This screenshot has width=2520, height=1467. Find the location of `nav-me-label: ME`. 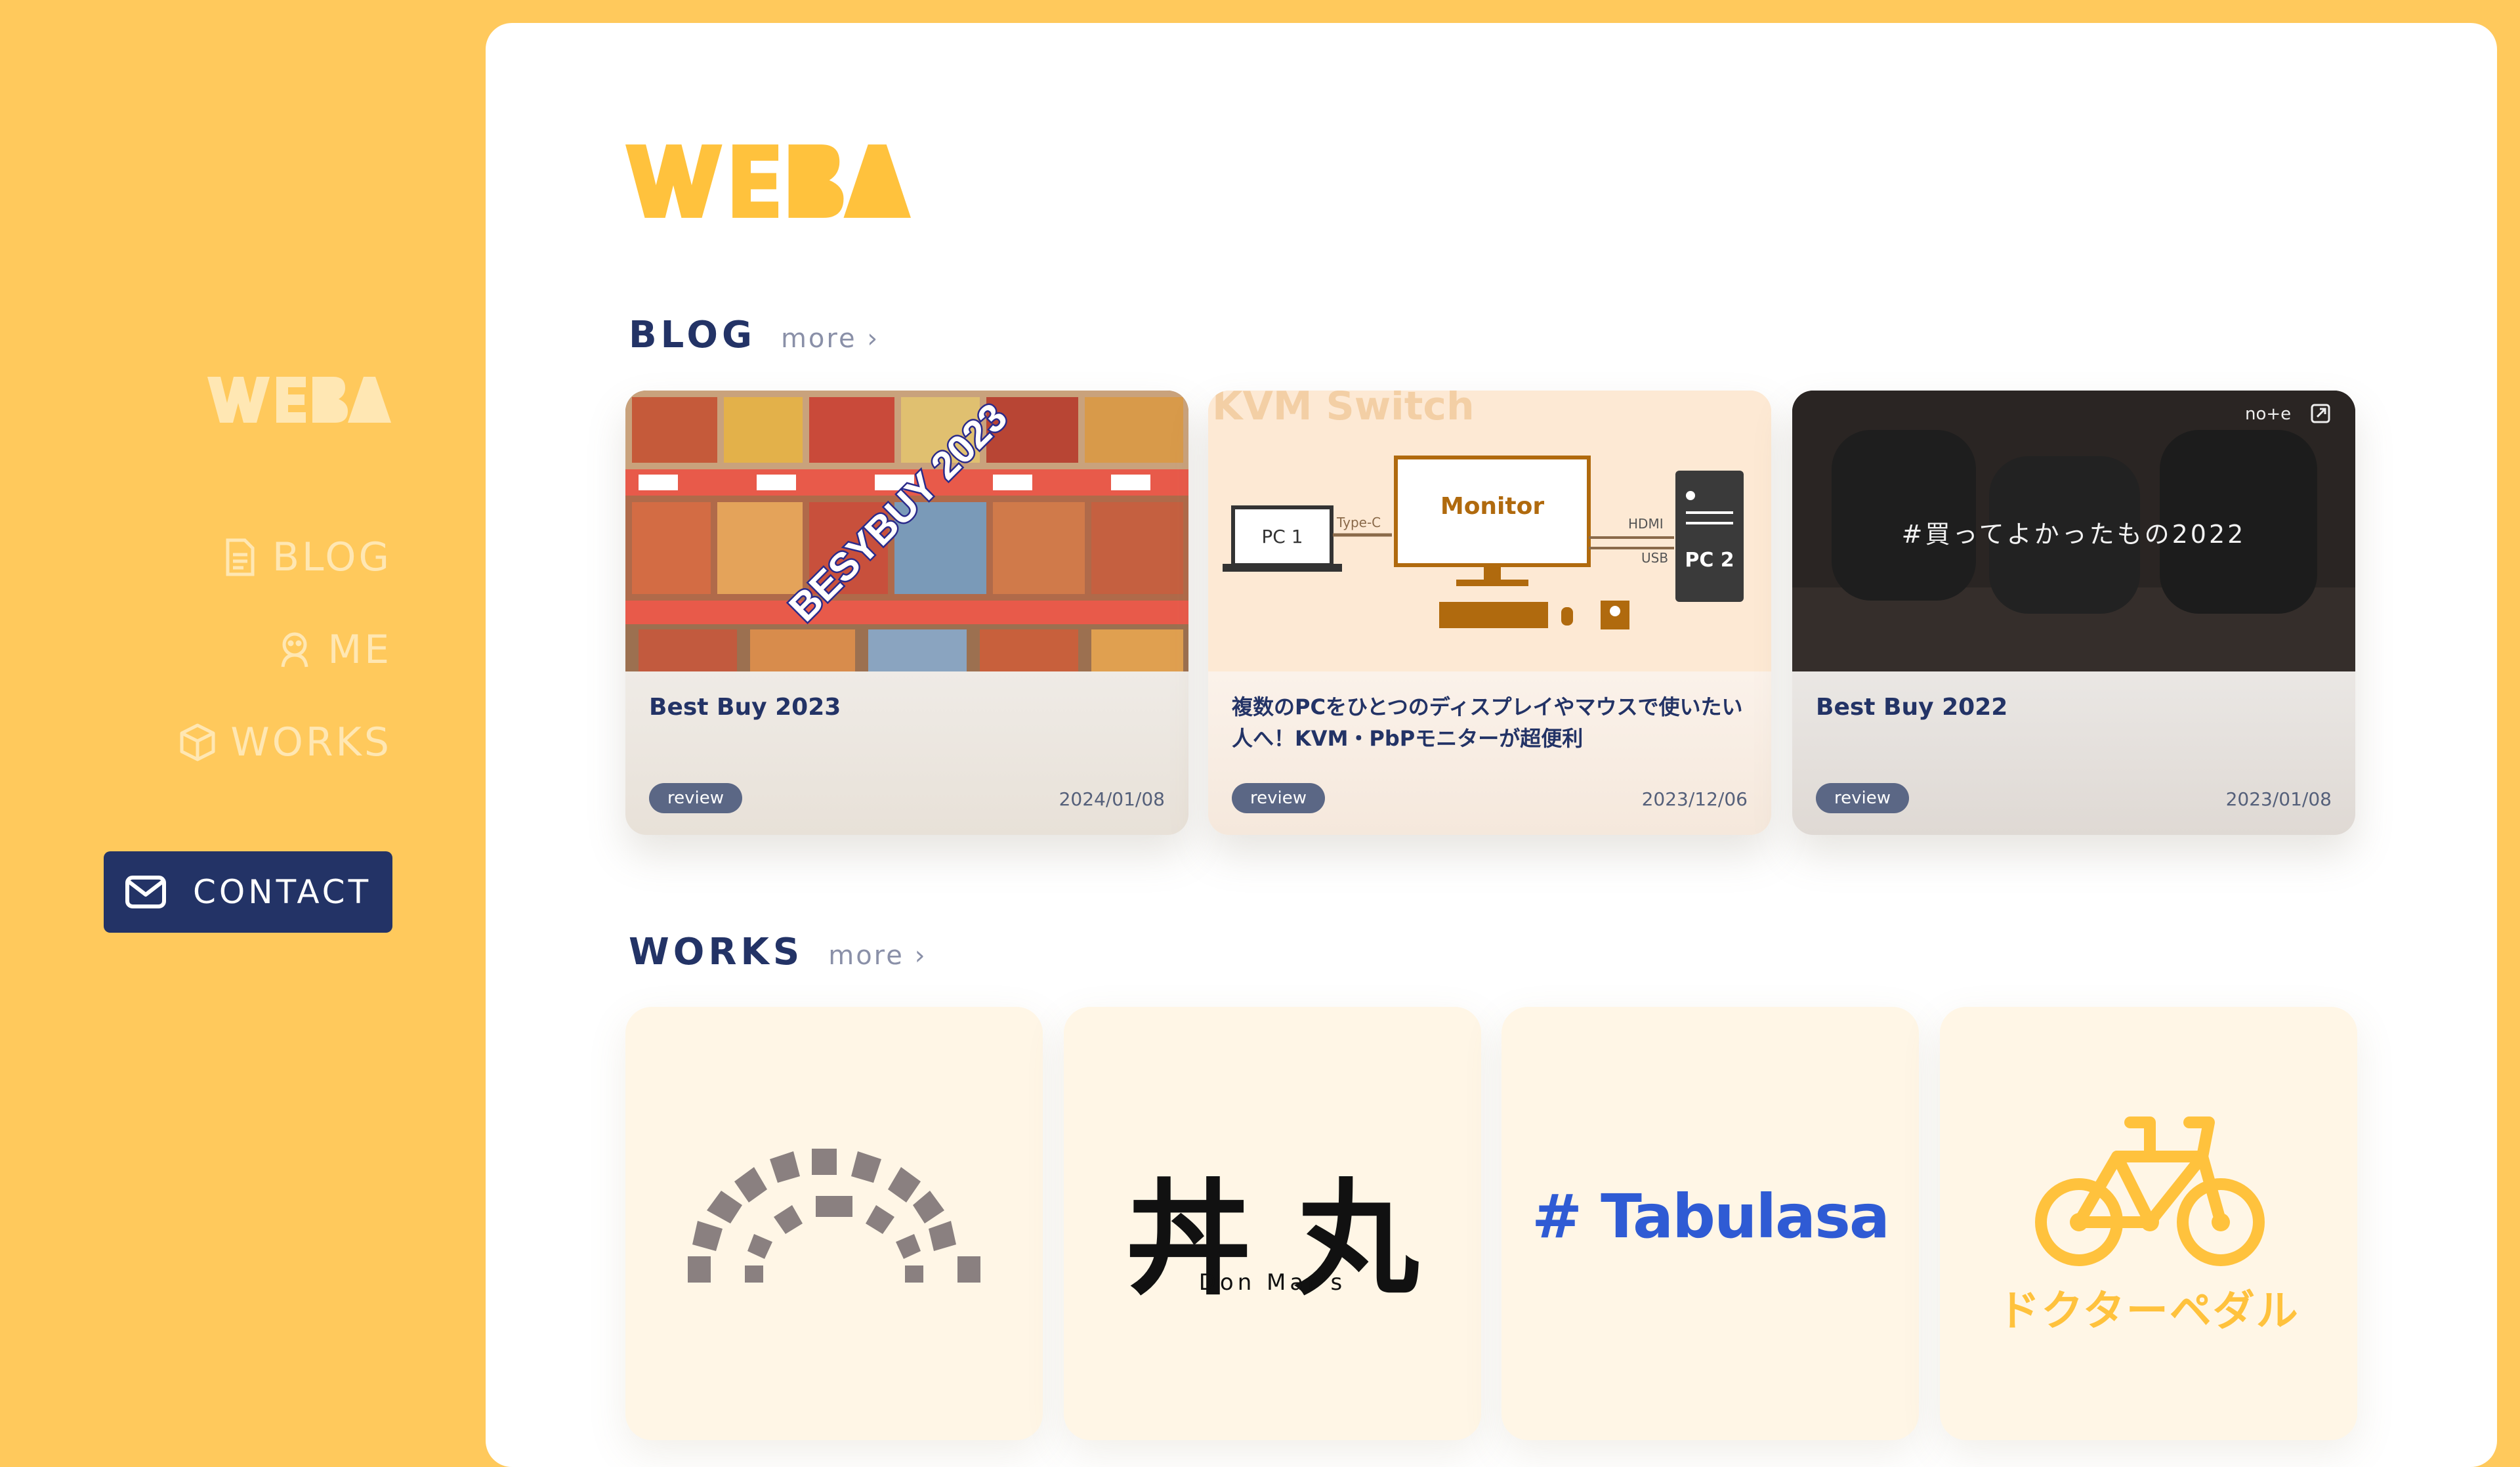

nav-me-label: ME is located at coordinates (359, 650).